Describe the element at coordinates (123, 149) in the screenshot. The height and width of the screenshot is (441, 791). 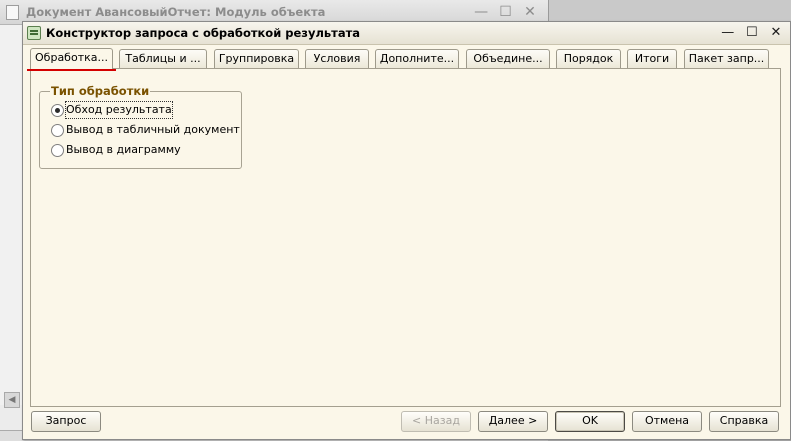
I see `radio-label: Вывод в диаграмму` at that location.